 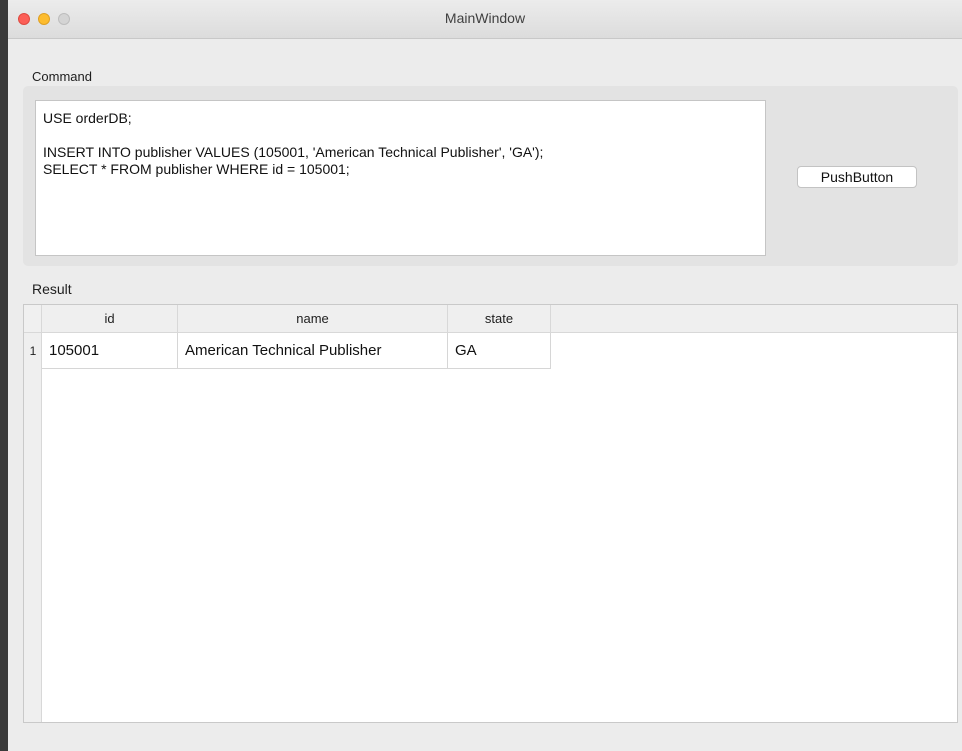 I want to click on result-group-label: Result, so click(x=52, y=289).